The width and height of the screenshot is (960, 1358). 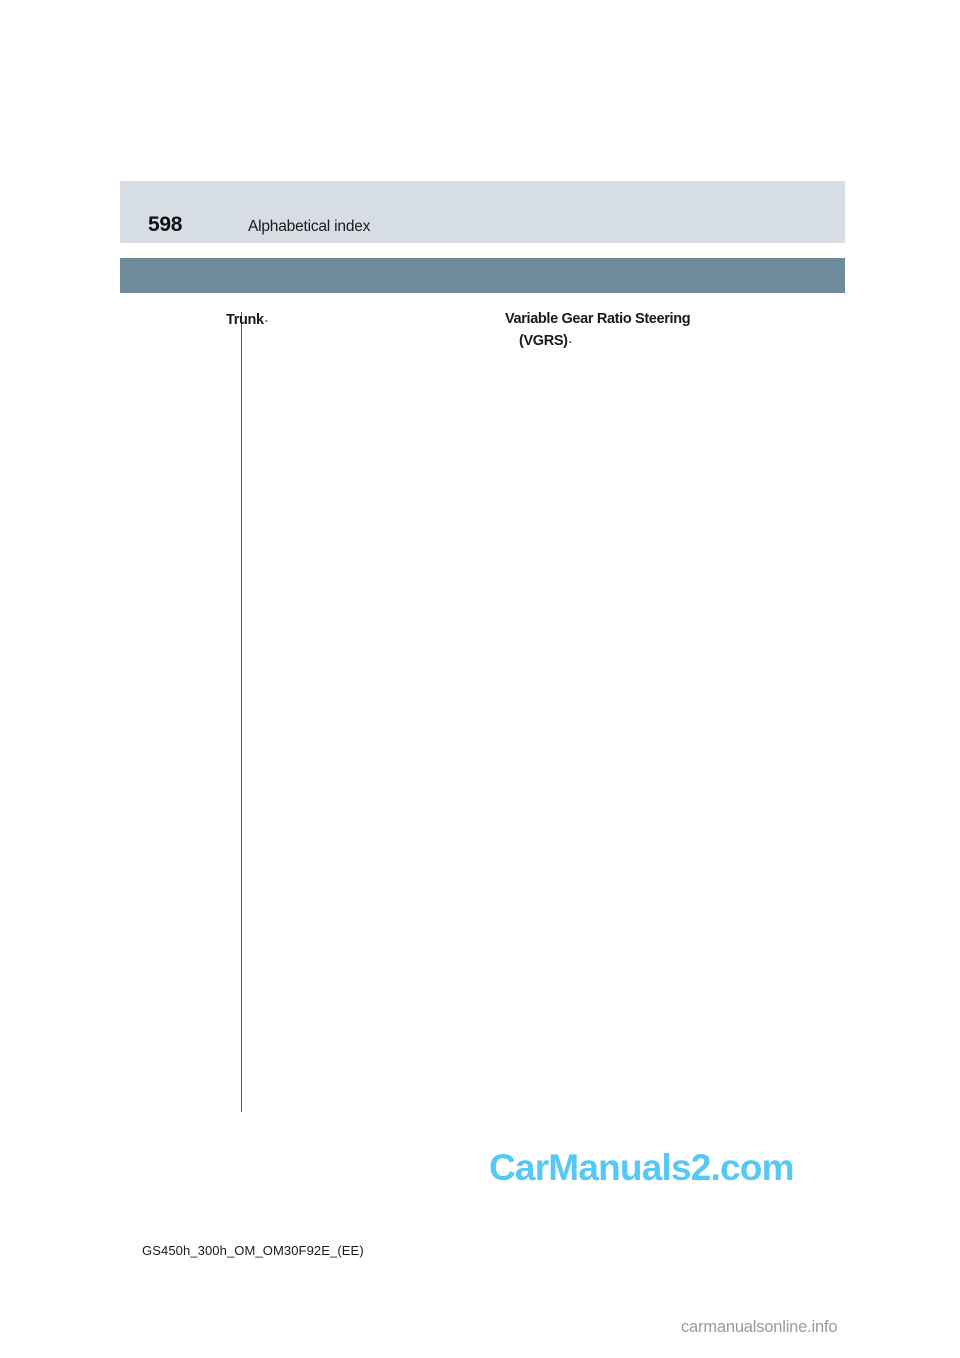 What do you see at coordinates (482, 212) in the screenshot?
I see `page-header-band` at bounding box center [482, 212].